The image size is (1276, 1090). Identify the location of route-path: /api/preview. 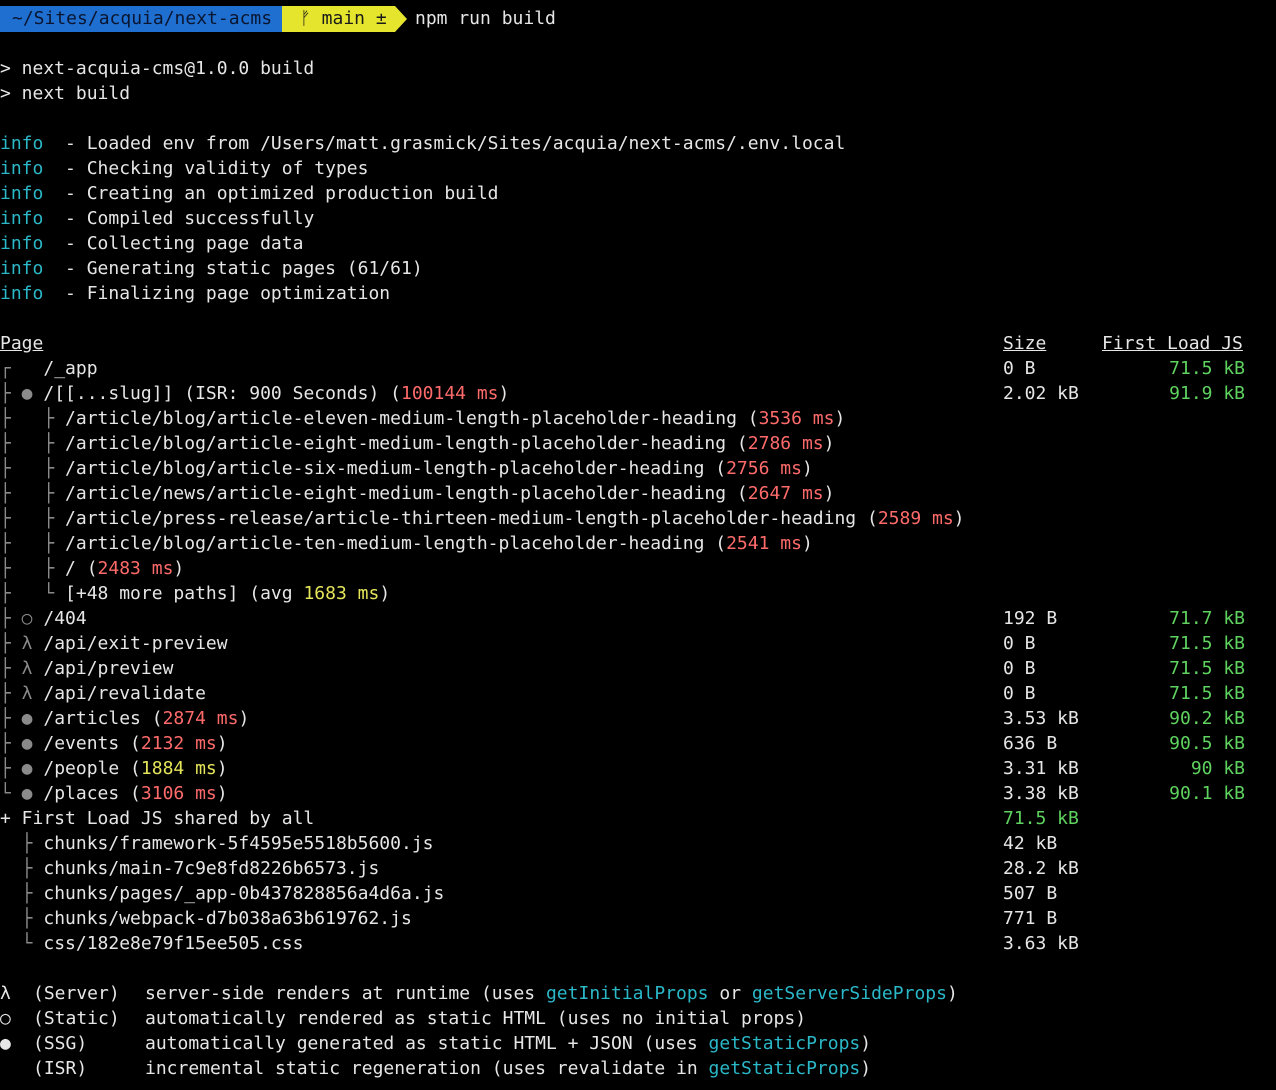
(108, 668).